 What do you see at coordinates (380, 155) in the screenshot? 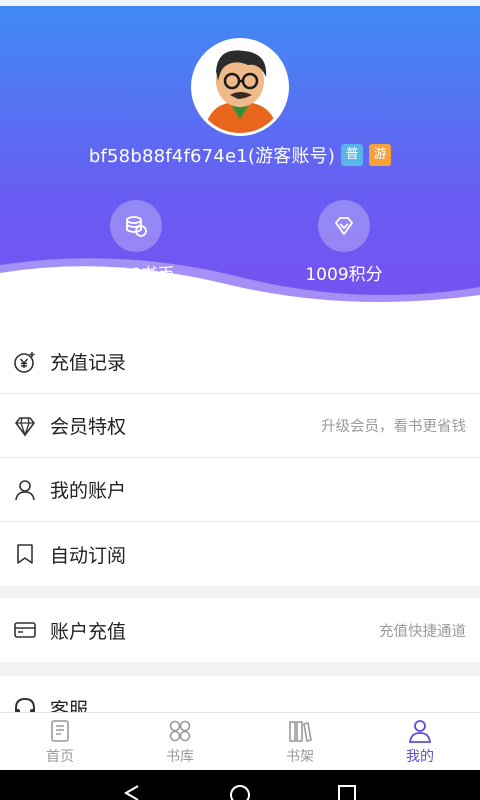
I see `guest-badge: 游` at bounding box center [380, 155].